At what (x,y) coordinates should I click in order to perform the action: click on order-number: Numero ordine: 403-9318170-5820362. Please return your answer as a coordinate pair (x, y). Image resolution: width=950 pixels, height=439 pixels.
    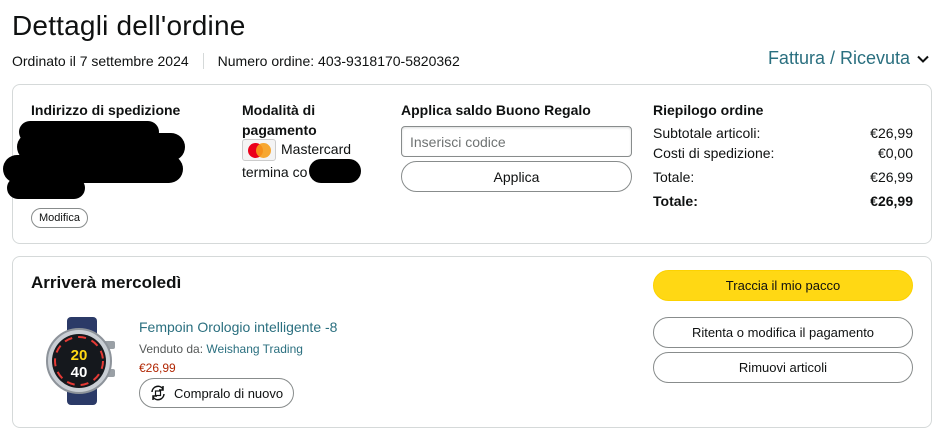
    Looking at the image, I should click on (338, 61).